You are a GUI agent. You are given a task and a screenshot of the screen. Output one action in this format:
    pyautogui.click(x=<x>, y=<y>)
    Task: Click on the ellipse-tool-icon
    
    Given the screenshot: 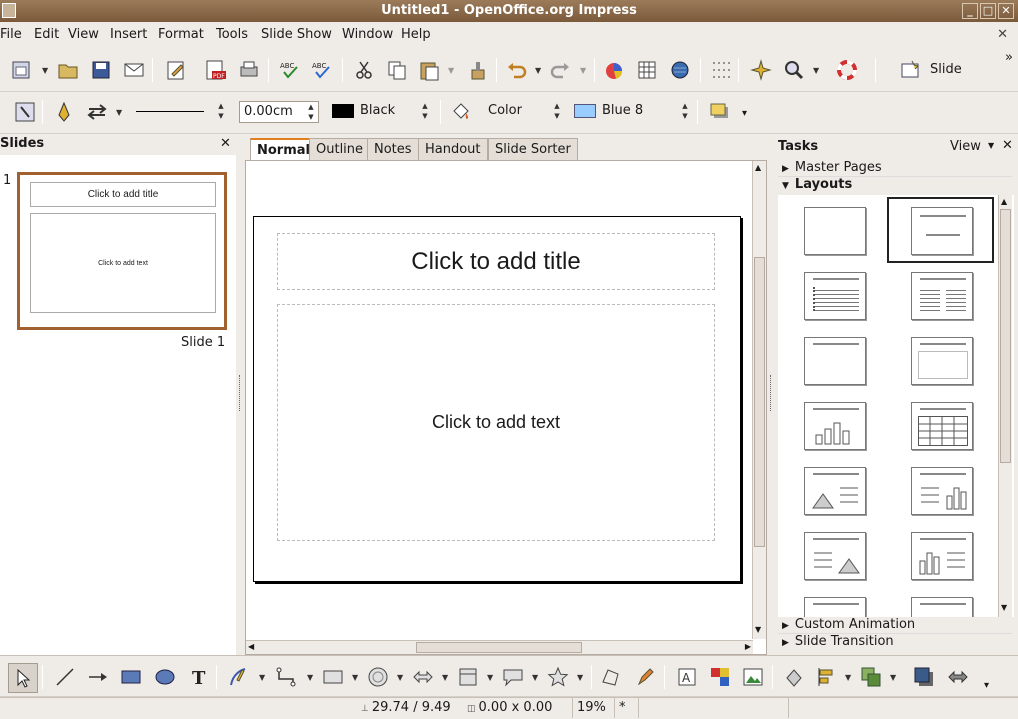 What is the action you would take?
    pyautogui.click(x=165, y=677)
    